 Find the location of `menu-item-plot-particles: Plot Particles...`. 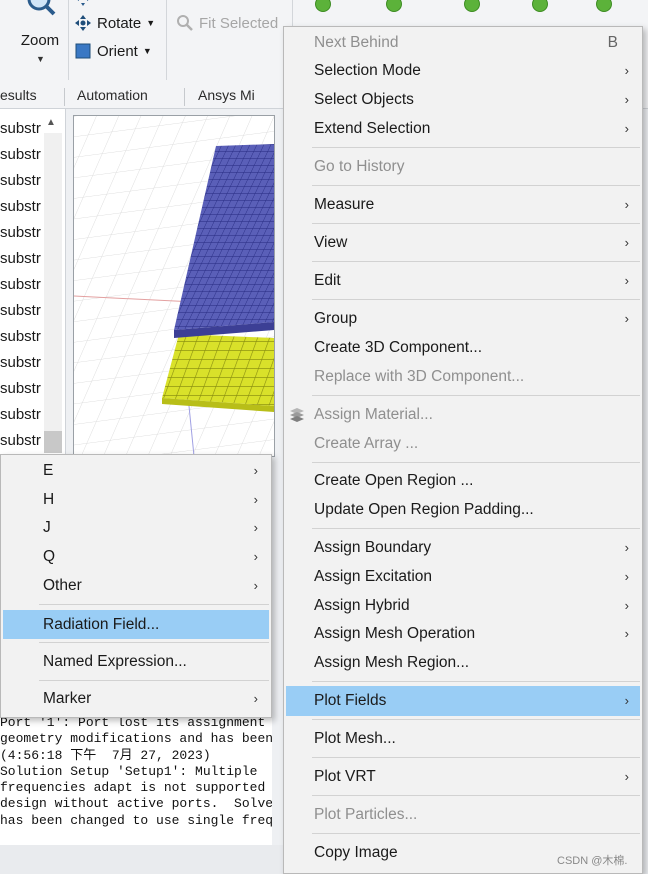

menu-item-plot-particles: Plot Particles... is located at coordinates (463, 815).